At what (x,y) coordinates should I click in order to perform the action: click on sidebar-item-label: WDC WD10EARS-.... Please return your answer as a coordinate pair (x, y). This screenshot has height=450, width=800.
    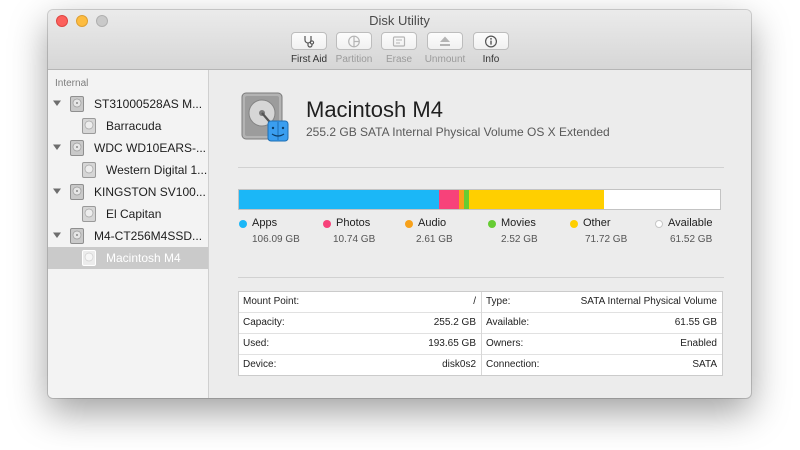
    Looking at the image, I should click on (150, 148).